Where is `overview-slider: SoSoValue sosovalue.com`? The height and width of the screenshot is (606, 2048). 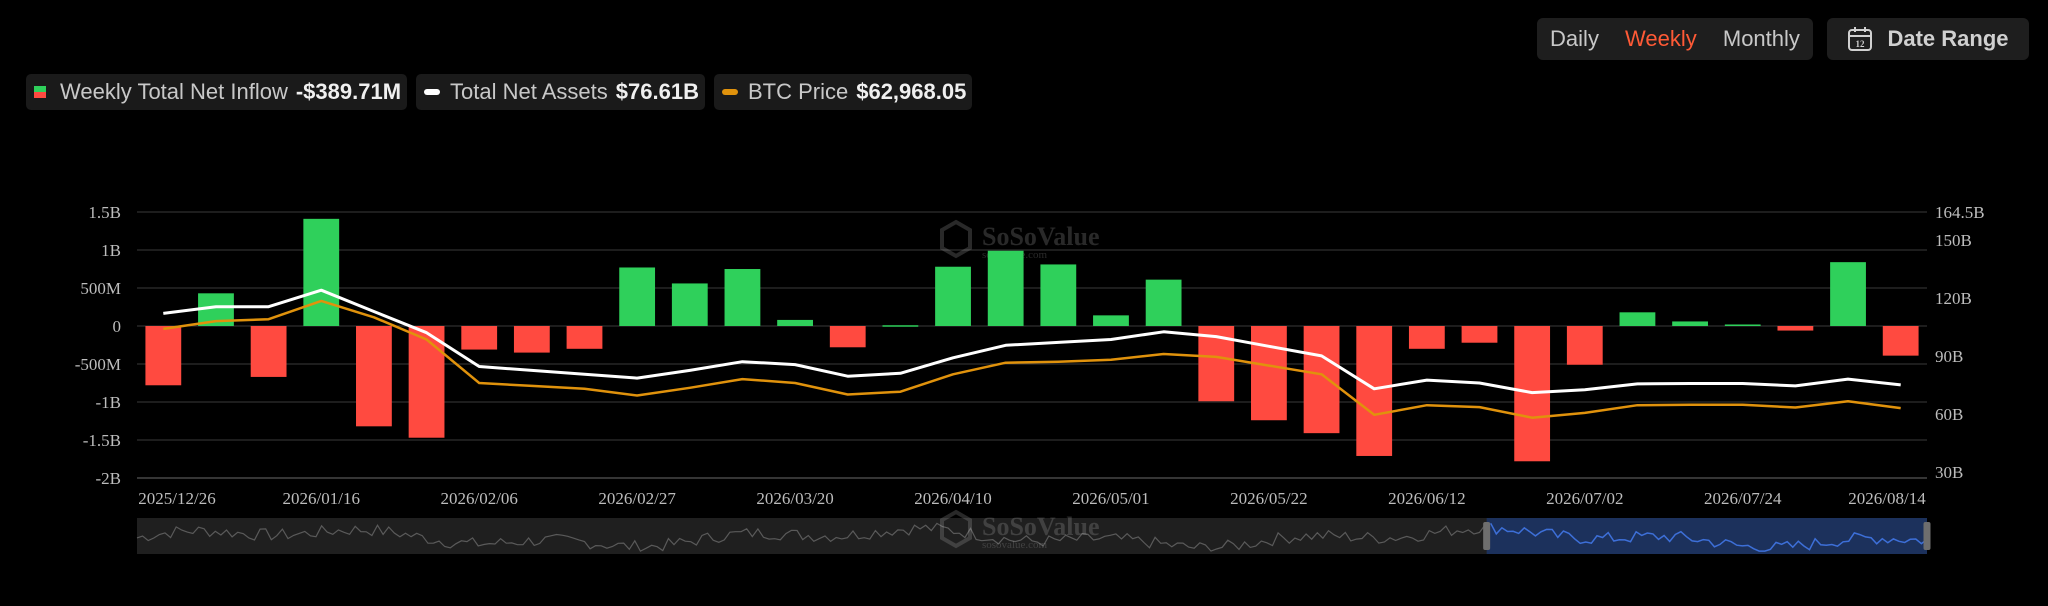
overview-slider: SoSoValue sosovalue.com is located at coordinates (1033, 531).